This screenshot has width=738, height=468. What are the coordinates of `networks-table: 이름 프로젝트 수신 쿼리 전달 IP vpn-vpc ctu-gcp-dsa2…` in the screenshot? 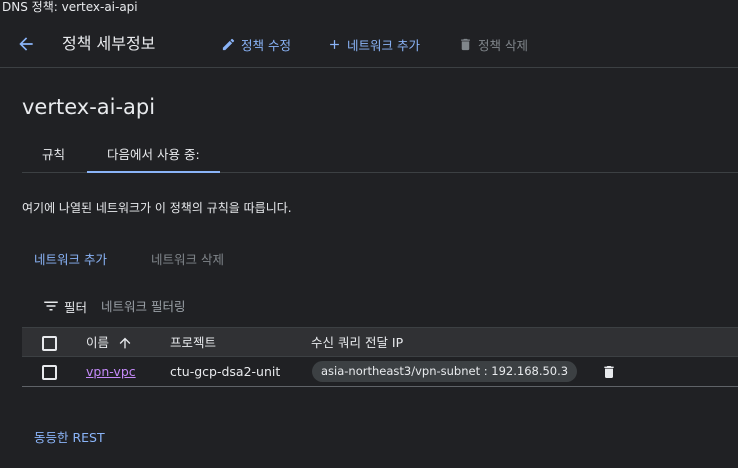 It's located at (380, 357).